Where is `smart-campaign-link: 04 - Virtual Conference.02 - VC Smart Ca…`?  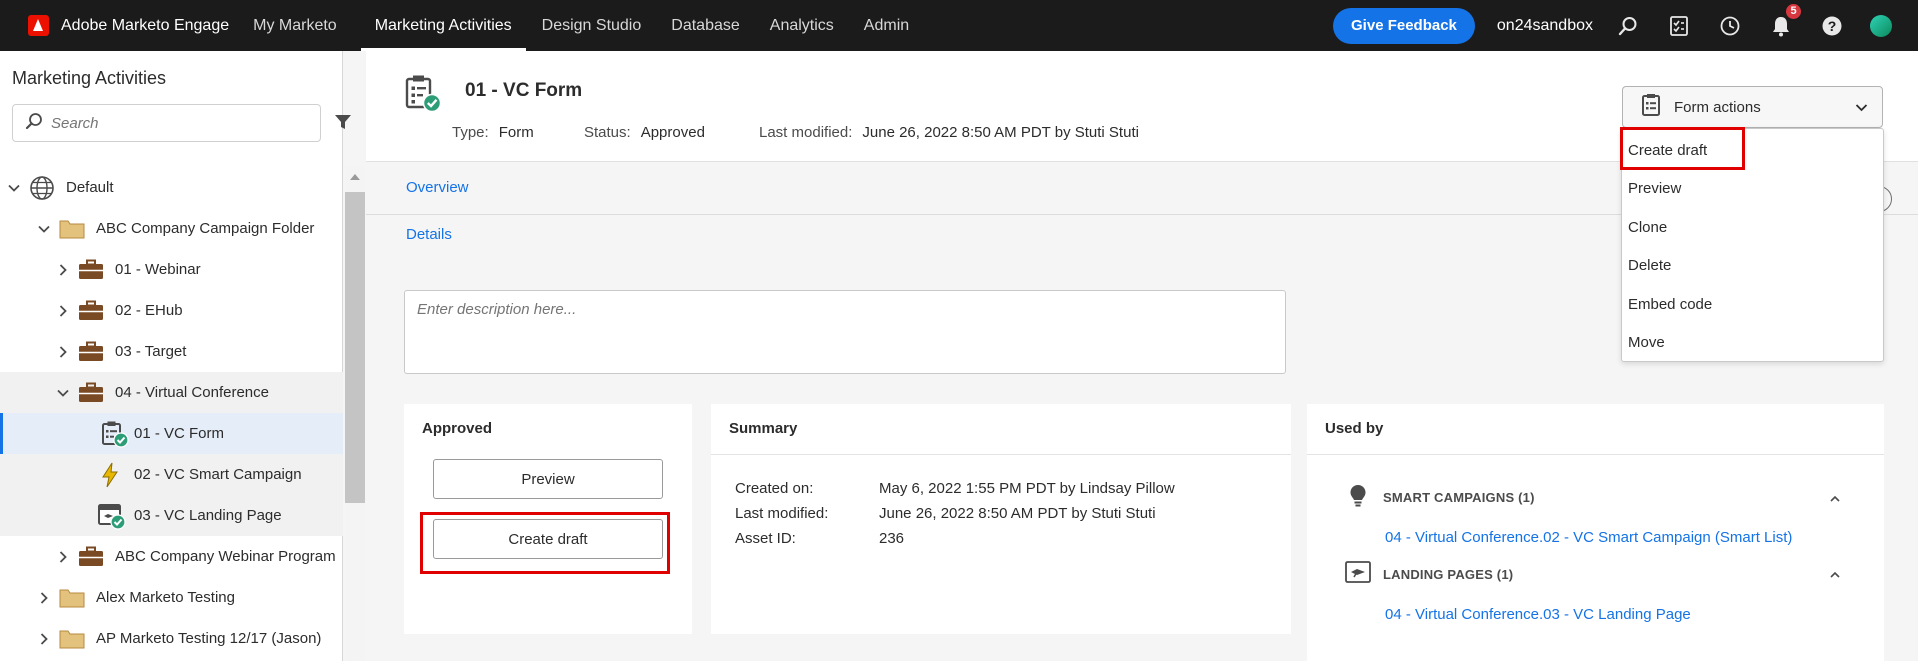 smart-campaign-link: 04 - Virtual Conference.02 - VC Smart Ca… is located at coordinates (1588, 537).